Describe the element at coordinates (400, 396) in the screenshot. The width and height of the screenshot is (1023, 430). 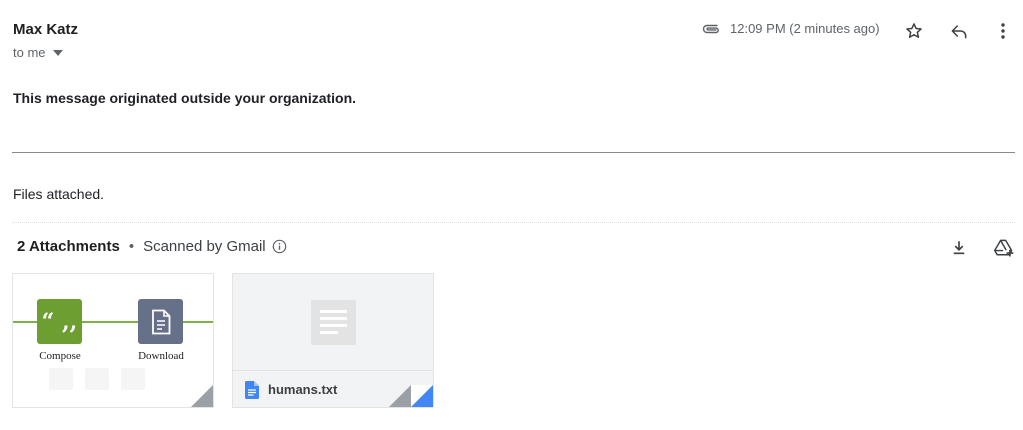
I see `page-fold-grey` at that location.